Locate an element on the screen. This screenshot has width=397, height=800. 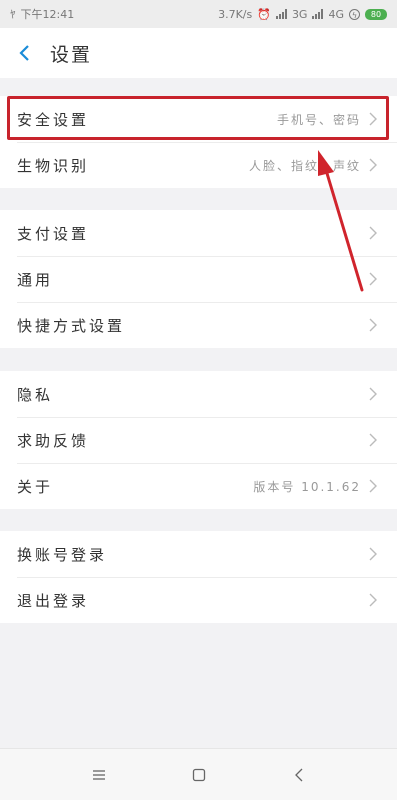
home-square-icon is located at coordinates (199, 775).